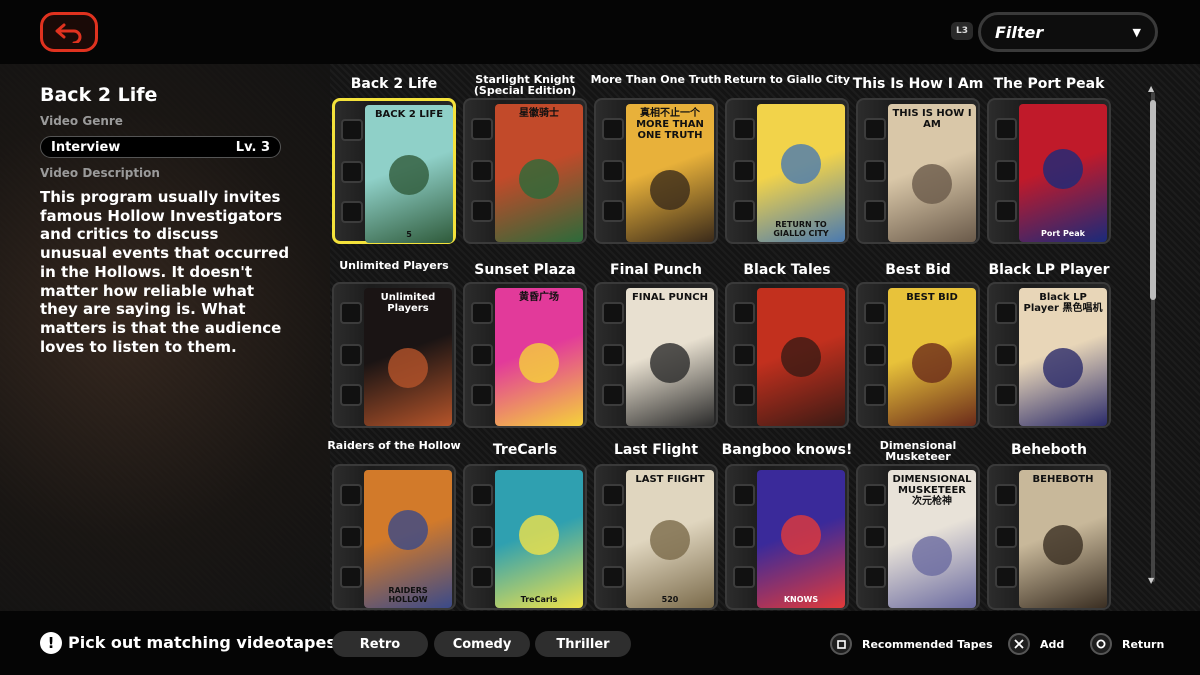  I want to click on cover-title-text: BEHEBOTH, so click(1063, 479).